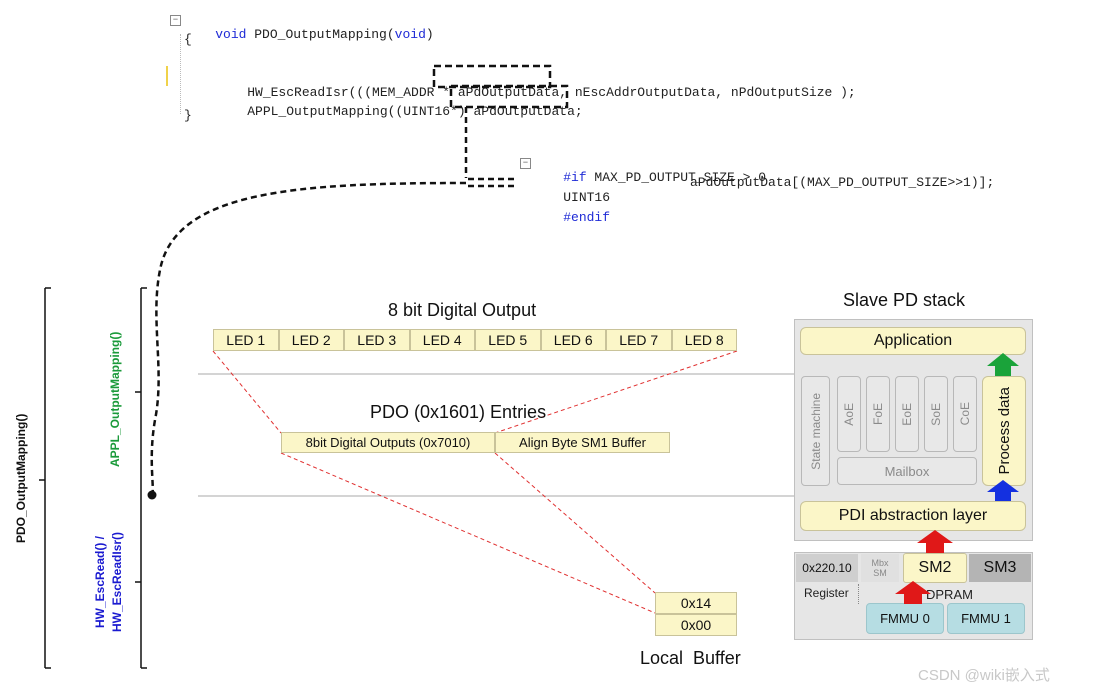 The width and height of the screenshot is (1103, 695). Describe the element at coordinates (1003, 364) in the screenshot. I see `green-arrow-icon` at that location.